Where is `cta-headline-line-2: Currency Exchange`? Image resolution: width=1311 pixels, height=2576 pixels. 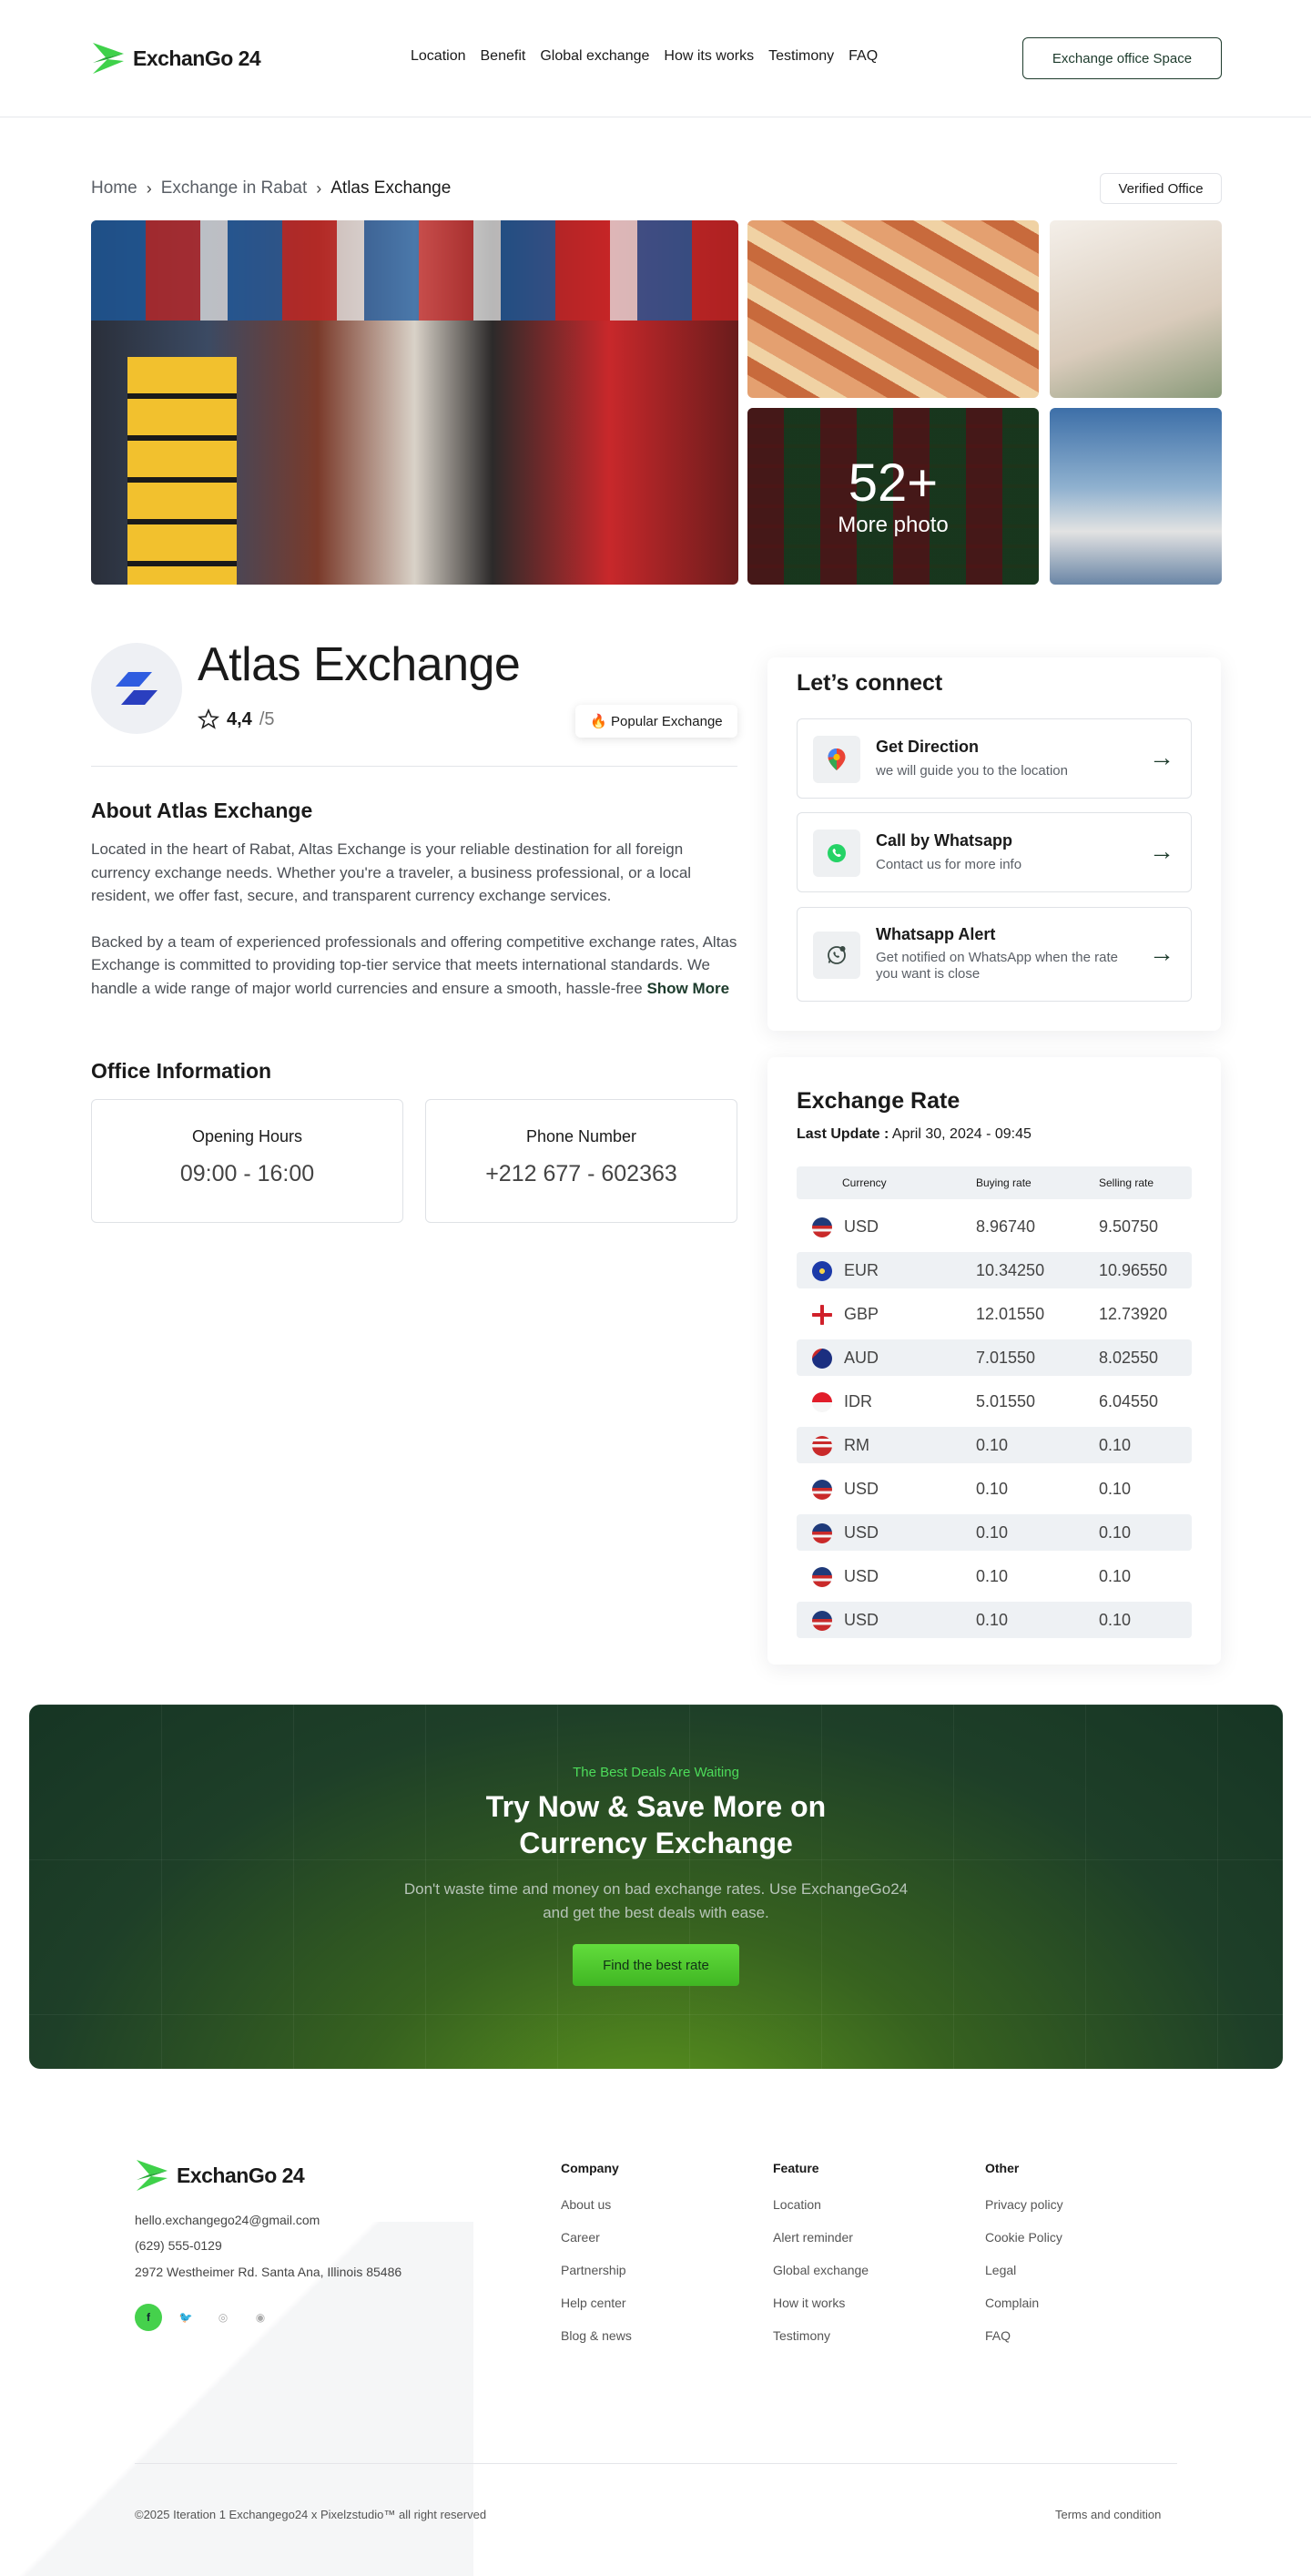
cta-headline-line-2: Currency Exchange is located at coordinates (656, 1843).